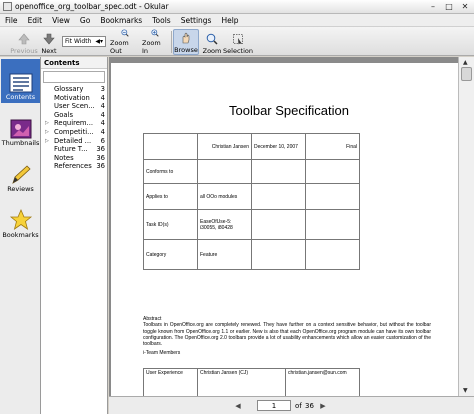  Describe the element at coordinates (74, 123) in the screenshot. I see `list-item: ▷ Requirem... 4` at that location.